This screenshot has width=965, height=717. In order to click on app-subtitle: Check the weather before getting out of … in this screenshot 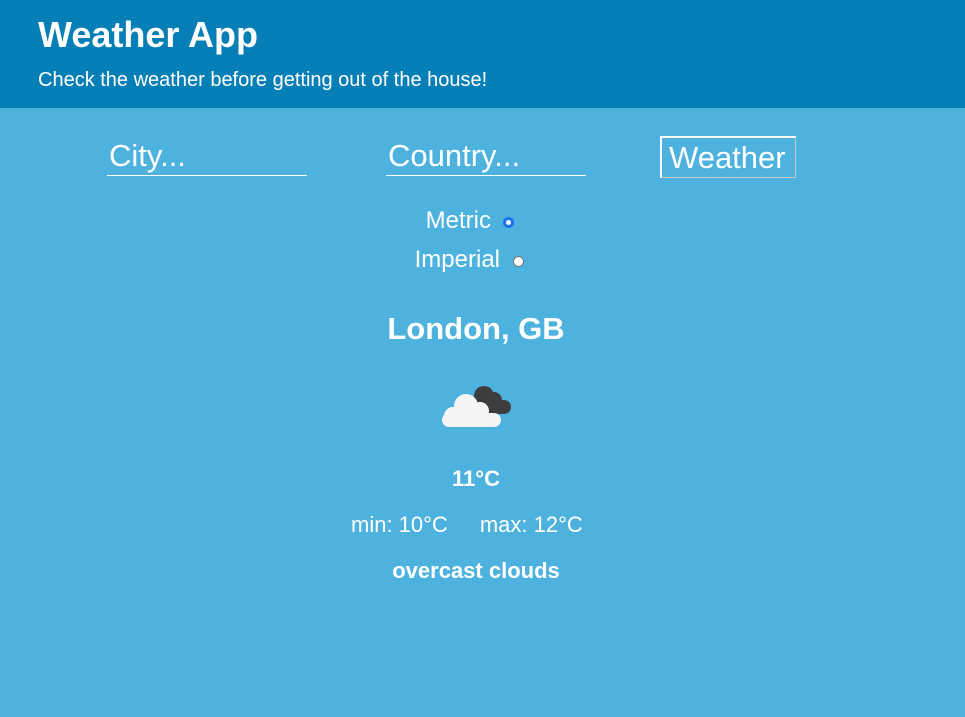, I will do `click(263, 80)`.